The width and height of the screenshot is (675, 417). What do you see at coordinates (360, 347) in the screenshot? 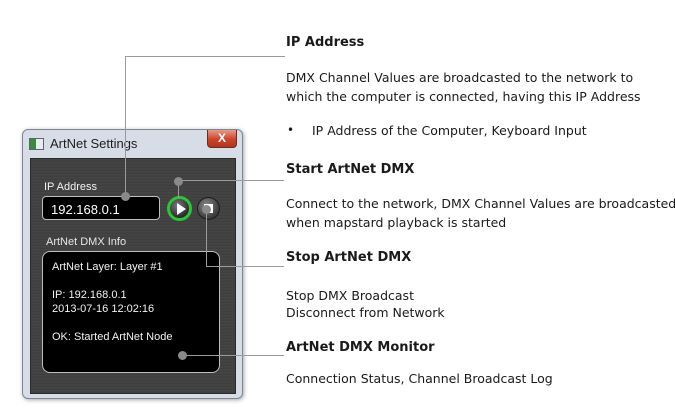
I see `artnet-monitor-heading: ArtNet DMX Monitor` at bounding box center [360, 347].